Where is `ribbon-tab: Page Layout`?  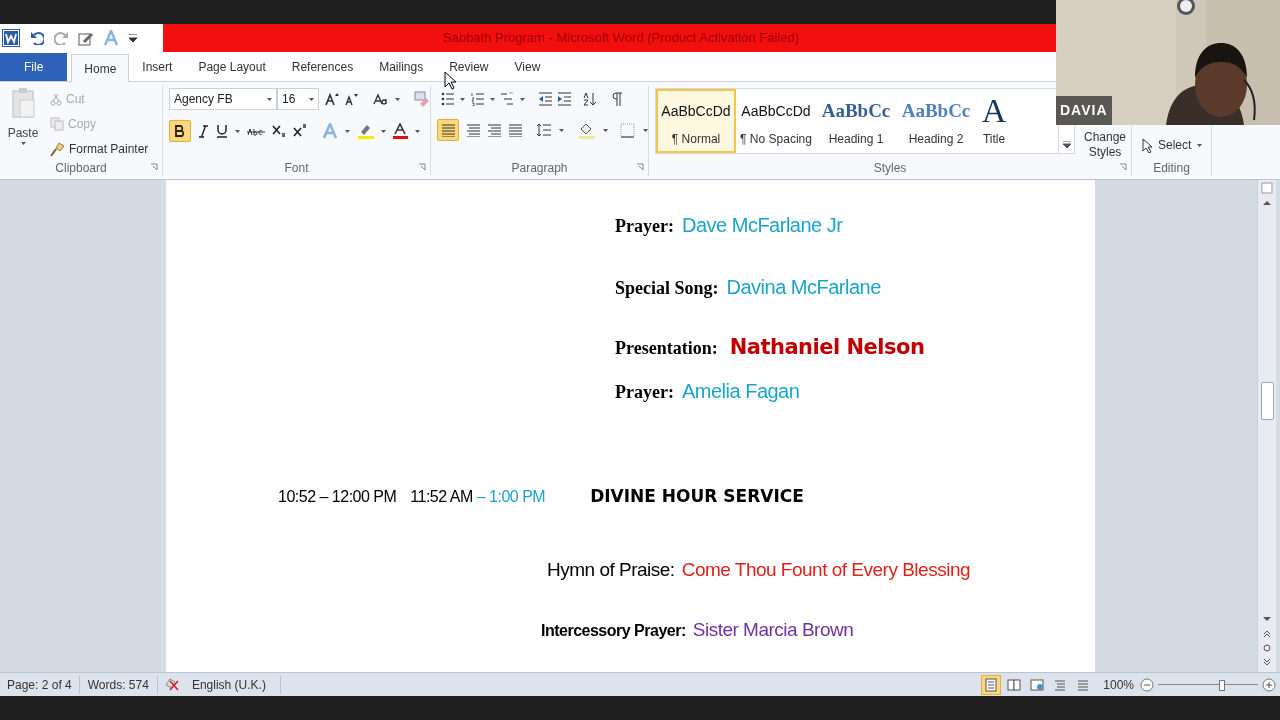 ribbon-tab: Page Layout is located at coordinates (232, 67).